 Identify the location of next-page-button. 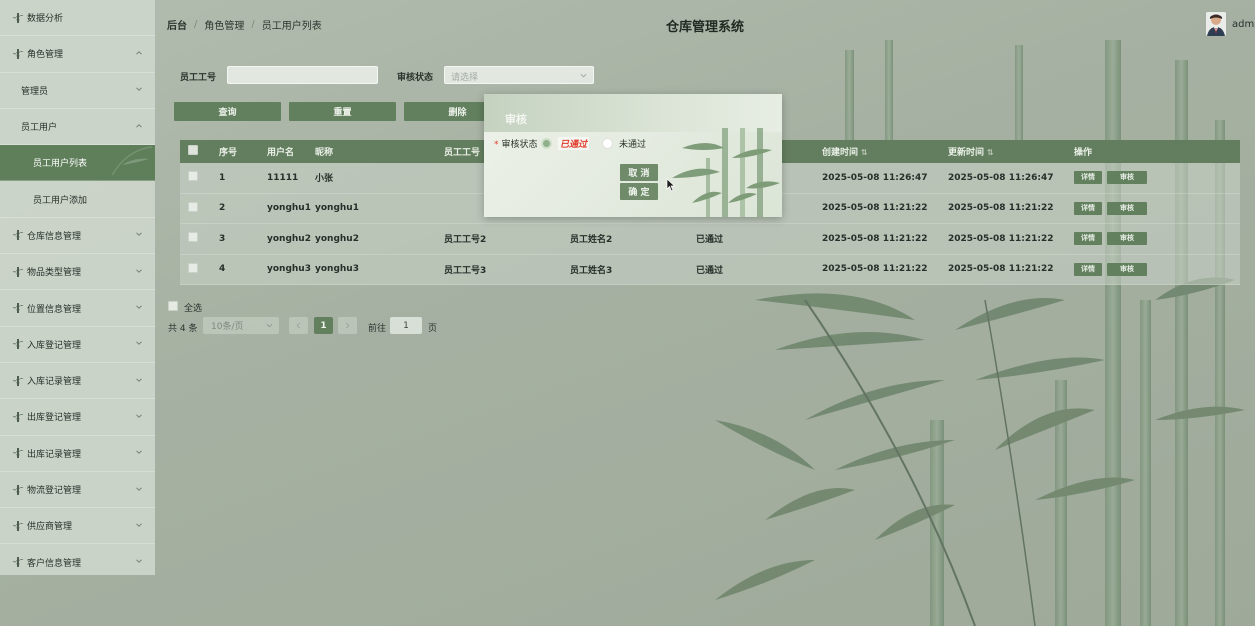
(347, 325).